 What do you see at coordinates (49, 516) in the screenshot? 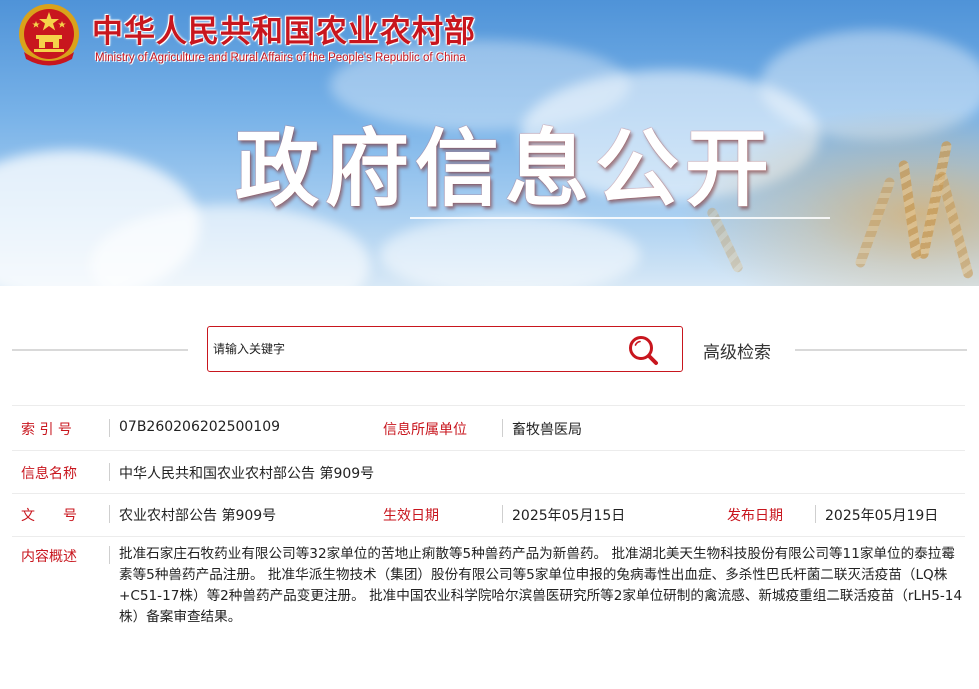
I see `doc-number-label: 文 号` at bounding box center [49, 516].